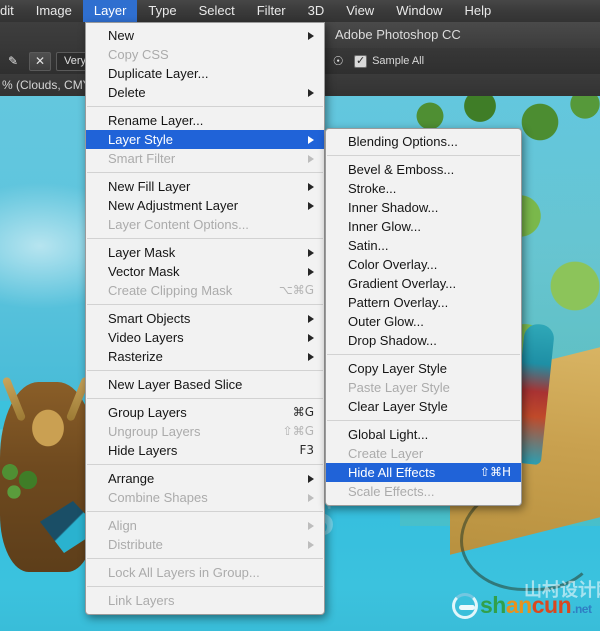 The width and height of the screenshot is (600, 631). I want to click on layer-menu-item-smart-objects: Smart Objects, so click(205, 318).